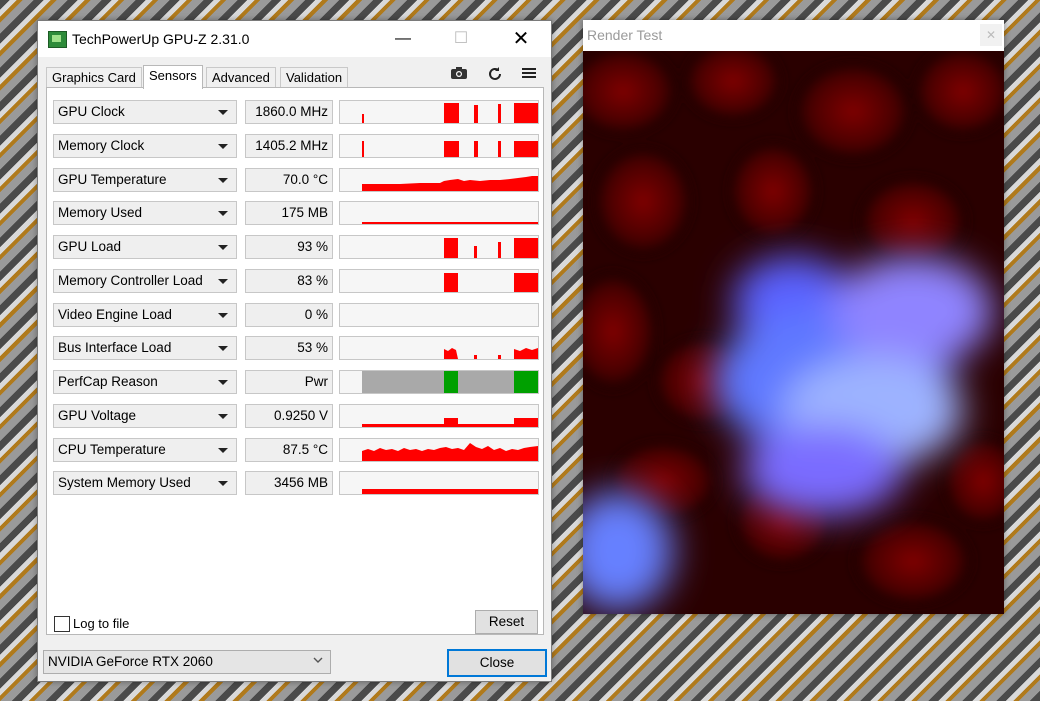 The height and width of the screenshot is (701, 1040). What do you see at coordinates (521, 39) in the screenshot?
I see `close-window-button: ✕` at bounding box center [521, 39].